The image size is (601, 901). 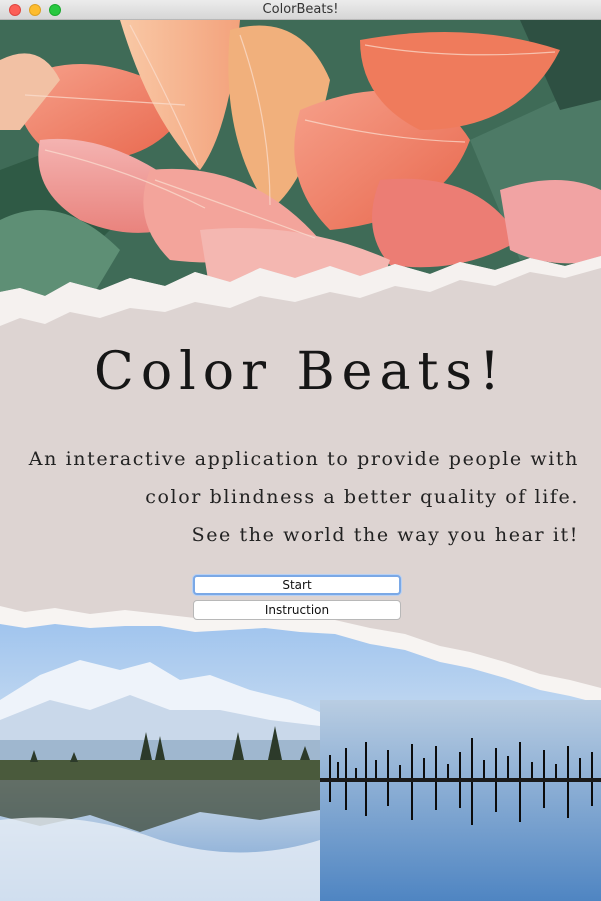 I want to click on instruction-button: Instruction, so click(x=297, y=610).